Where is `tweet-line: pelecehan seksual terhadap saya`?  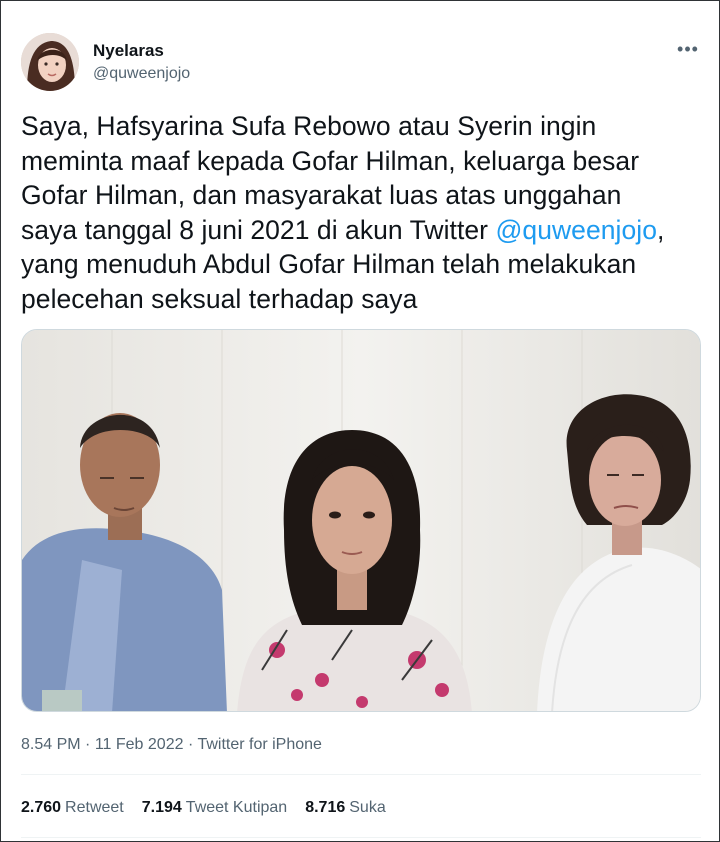 tweet-line: pelecehan seksual terhadap saya is located at coordinates (219, 298).